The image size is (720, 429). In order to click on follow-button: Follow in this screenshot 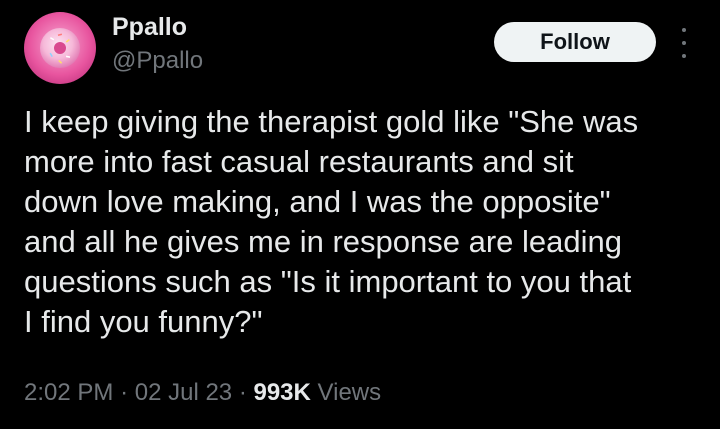, I will do `click(575, 42)`.